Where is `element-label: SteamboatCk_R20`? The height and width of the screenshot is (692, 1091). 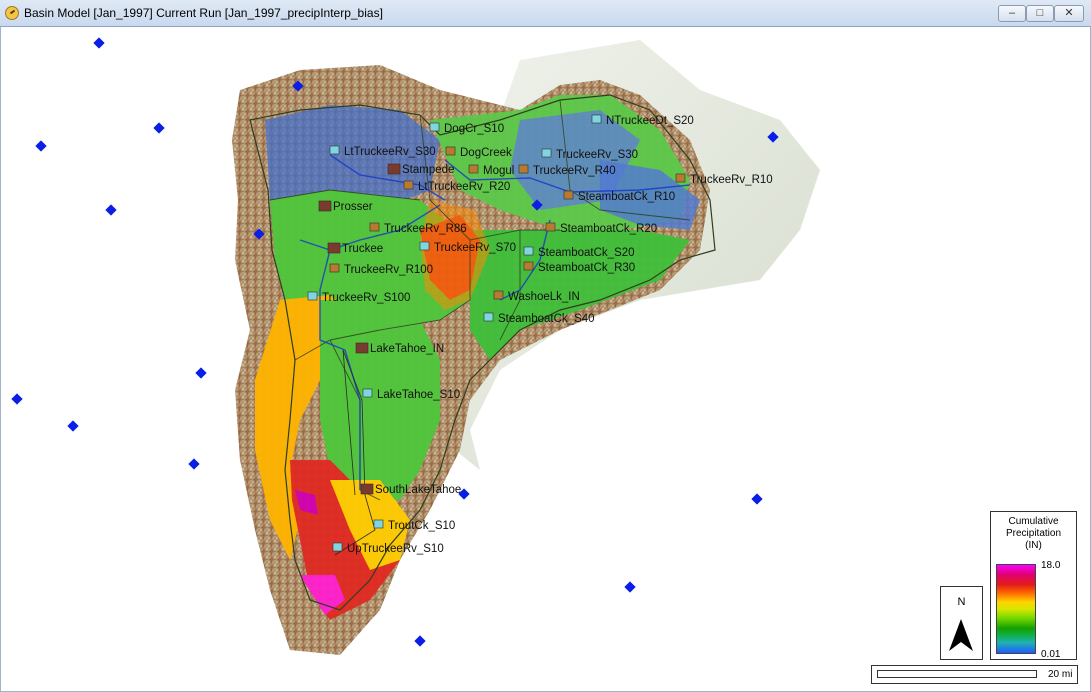
element-label: SteamboatCk_R20 is located at coordinates (608, 229).